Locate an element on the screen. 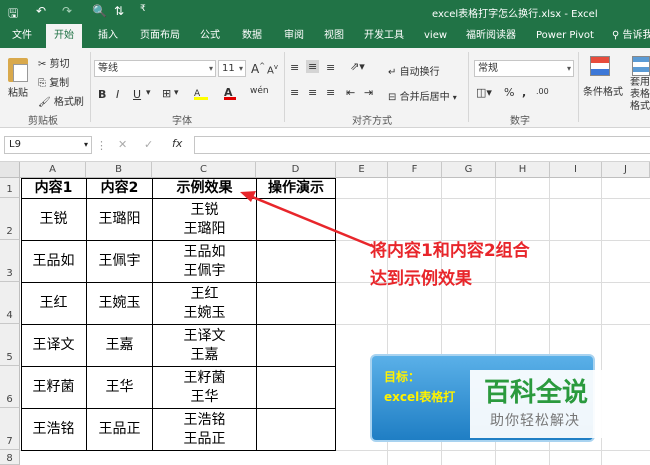 The width and height of the screenshot is (650, 465). watermark: 百科全说 助你轻松解决 is located at coordinates (546, 404).